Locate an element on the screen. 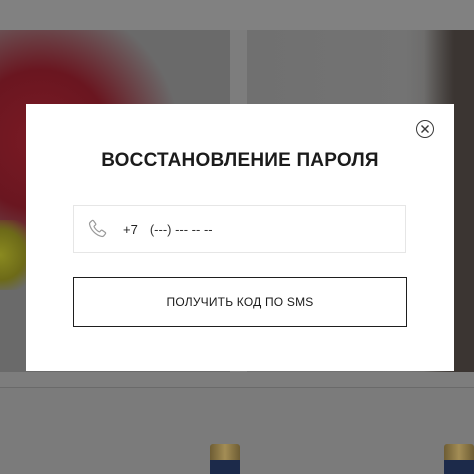  close-x-glyph is located at coordinates (425, 129).